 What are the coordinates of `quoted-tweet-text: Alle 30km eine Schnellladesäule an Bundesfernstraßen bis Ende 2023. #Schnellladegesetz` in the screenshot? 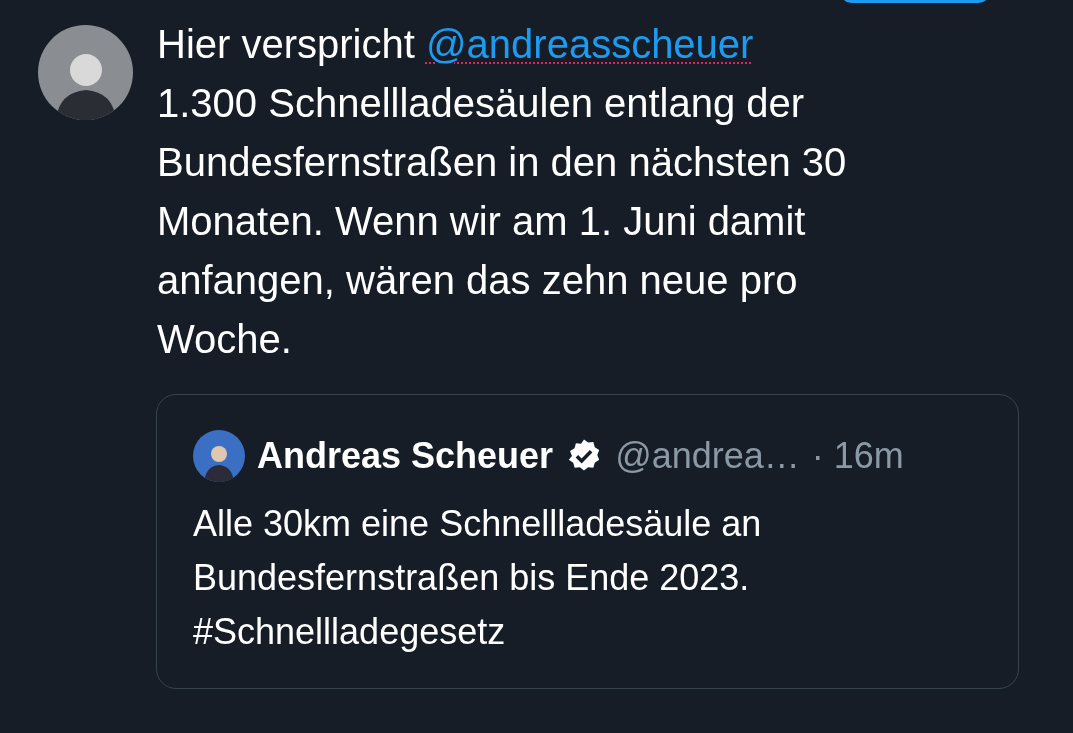 It's located at (478, 578).